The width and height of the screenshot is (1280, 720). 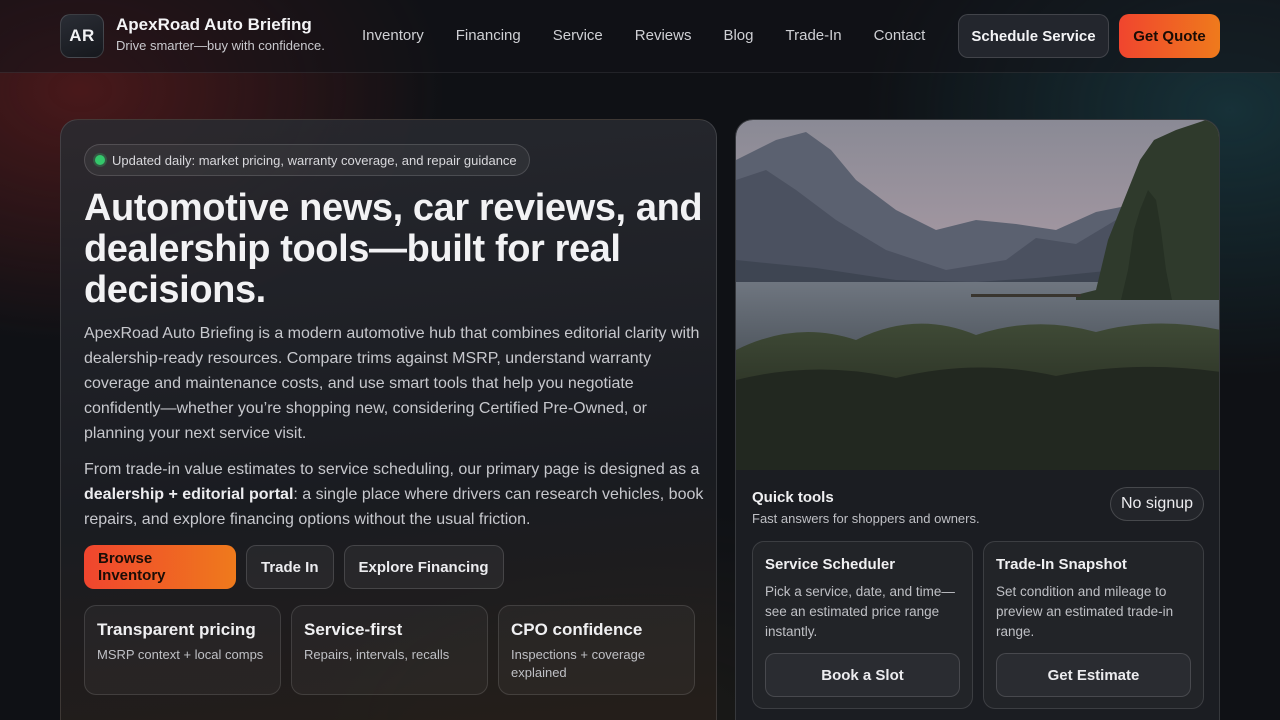 What do you see at coordinates (160, 567) in the screenshot?
I see `browse-inventory-button: Browse Inventory` at bounding box center [160, 567].